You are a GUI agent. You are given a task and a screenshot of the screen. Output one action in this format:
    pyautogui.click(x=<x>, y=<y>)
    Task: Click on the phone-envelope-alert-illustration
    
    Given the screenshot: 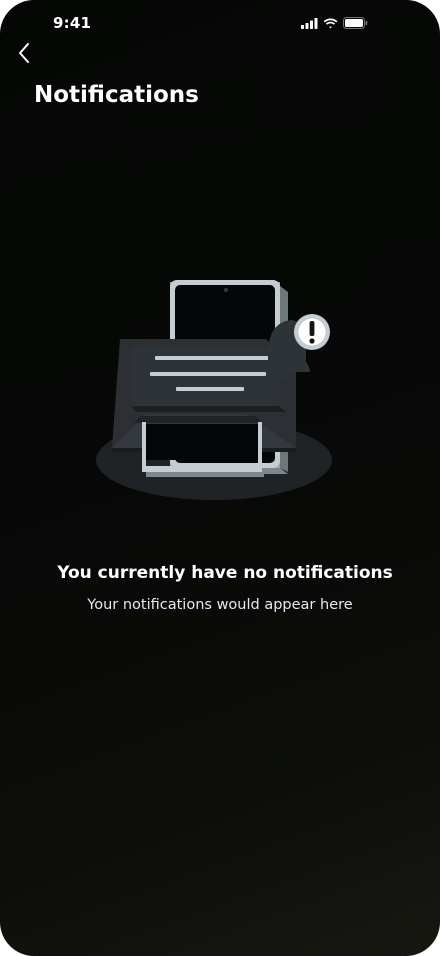 What is the action you would take?
    pyautogui.click(x=214, y=390)
    